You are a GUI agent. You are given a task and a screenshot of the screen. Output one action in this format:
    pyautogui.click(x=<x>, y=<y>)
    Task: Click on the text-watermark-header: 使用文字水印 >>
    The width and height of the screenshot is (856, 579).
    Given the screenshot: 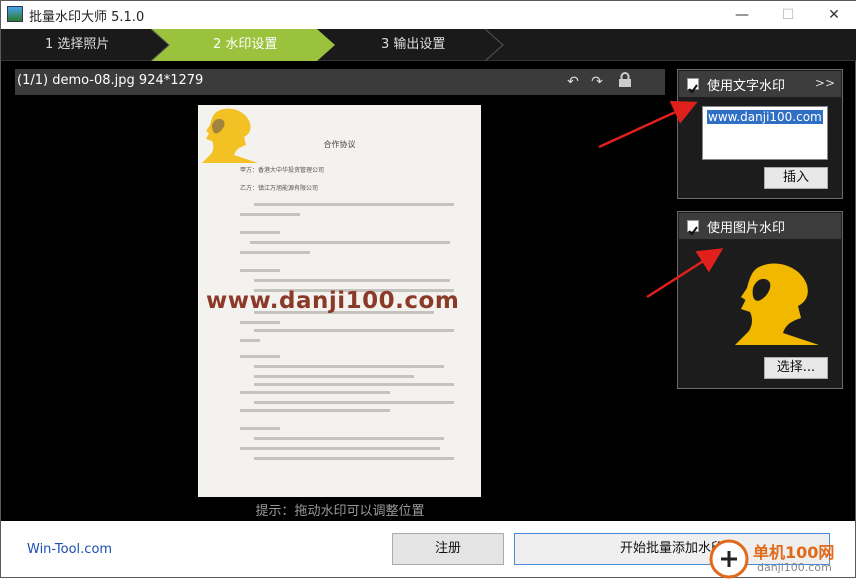 What is the action you would take?
    pyautogui.click(x=760, y=84)
    